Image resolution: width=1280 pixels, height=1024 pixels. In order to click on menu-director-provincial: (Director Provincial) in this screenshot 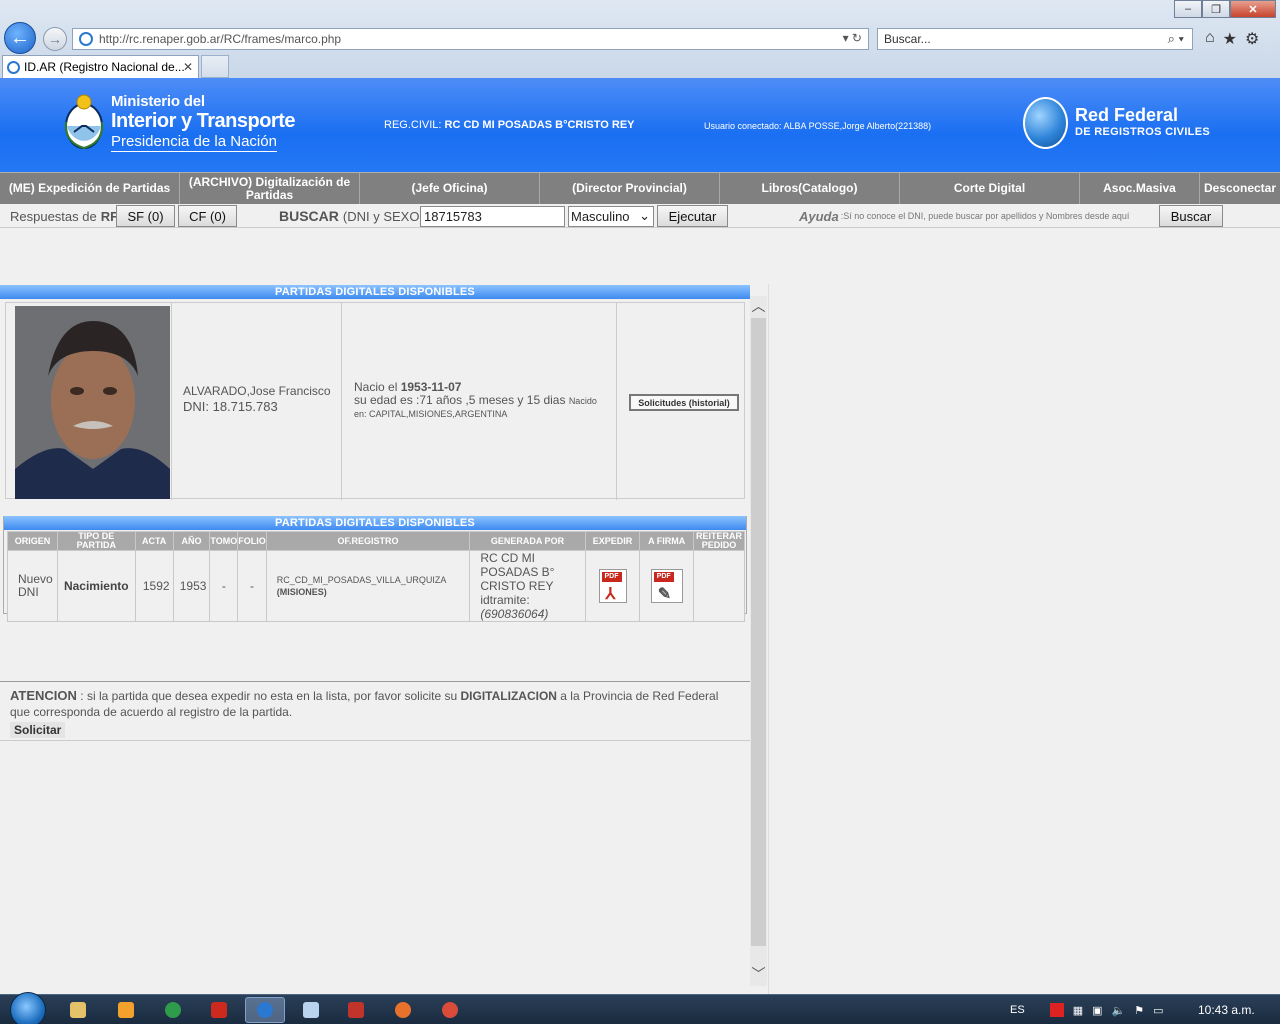, I will do `click(630, 188)`.